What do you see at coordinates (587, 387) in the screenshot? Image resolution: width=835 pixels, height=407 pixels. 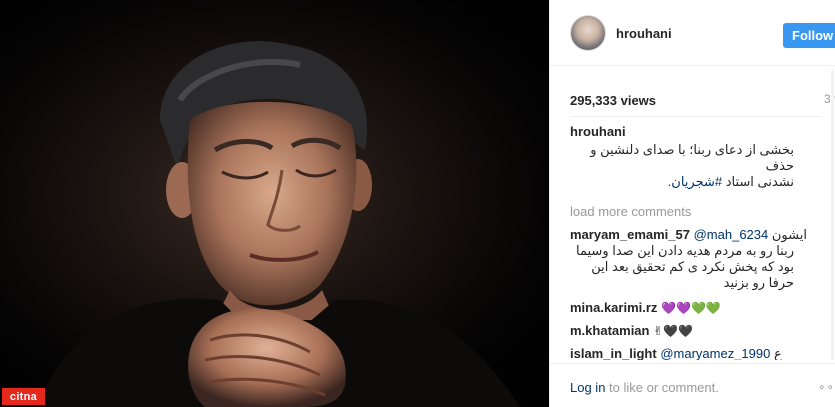 I see `login-link: Log in` at bounding box center [587, 387].